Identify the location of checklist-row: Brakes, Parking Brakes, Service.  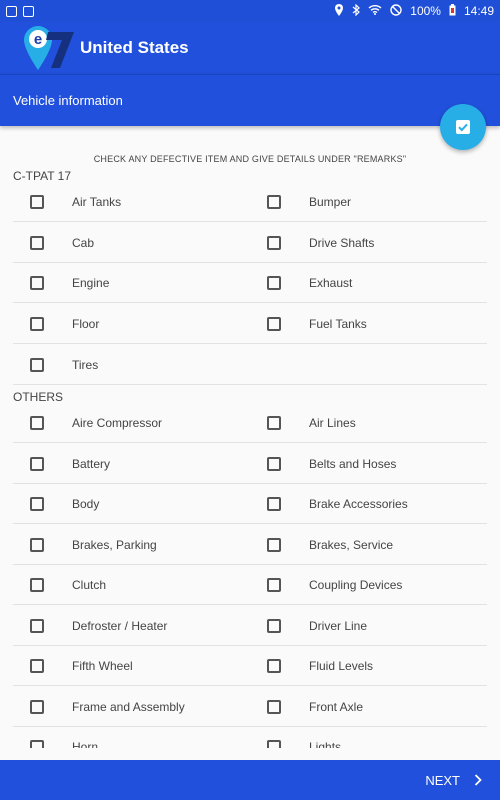
(250, 545).